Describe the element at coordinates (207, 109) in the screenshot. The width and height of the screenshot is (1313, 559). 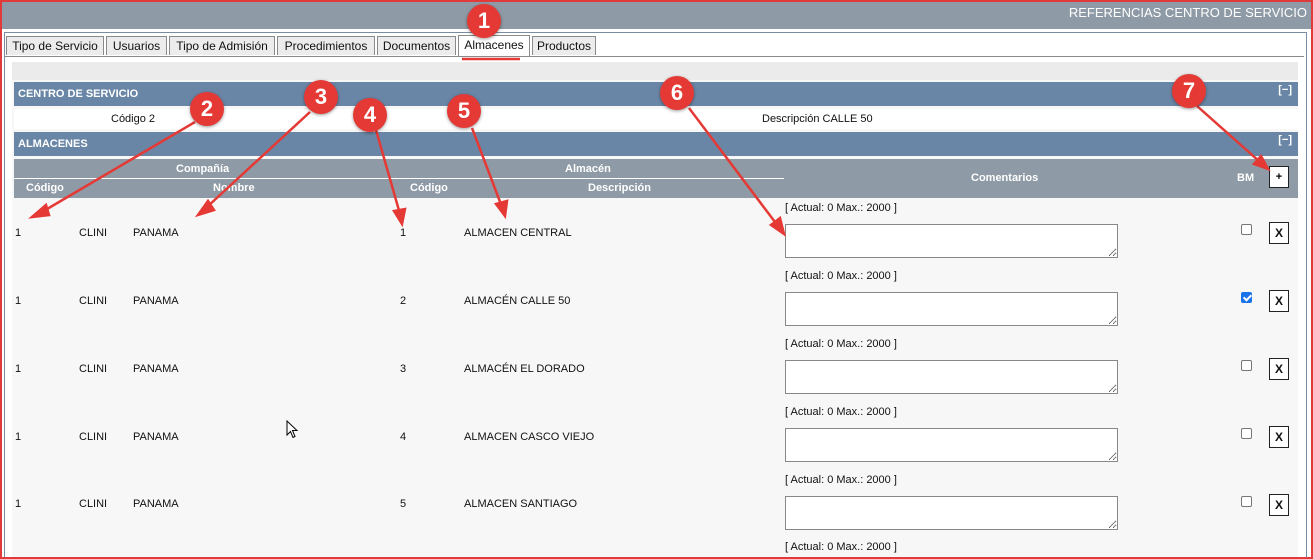
I see `annotation-badge: 2` at that location.